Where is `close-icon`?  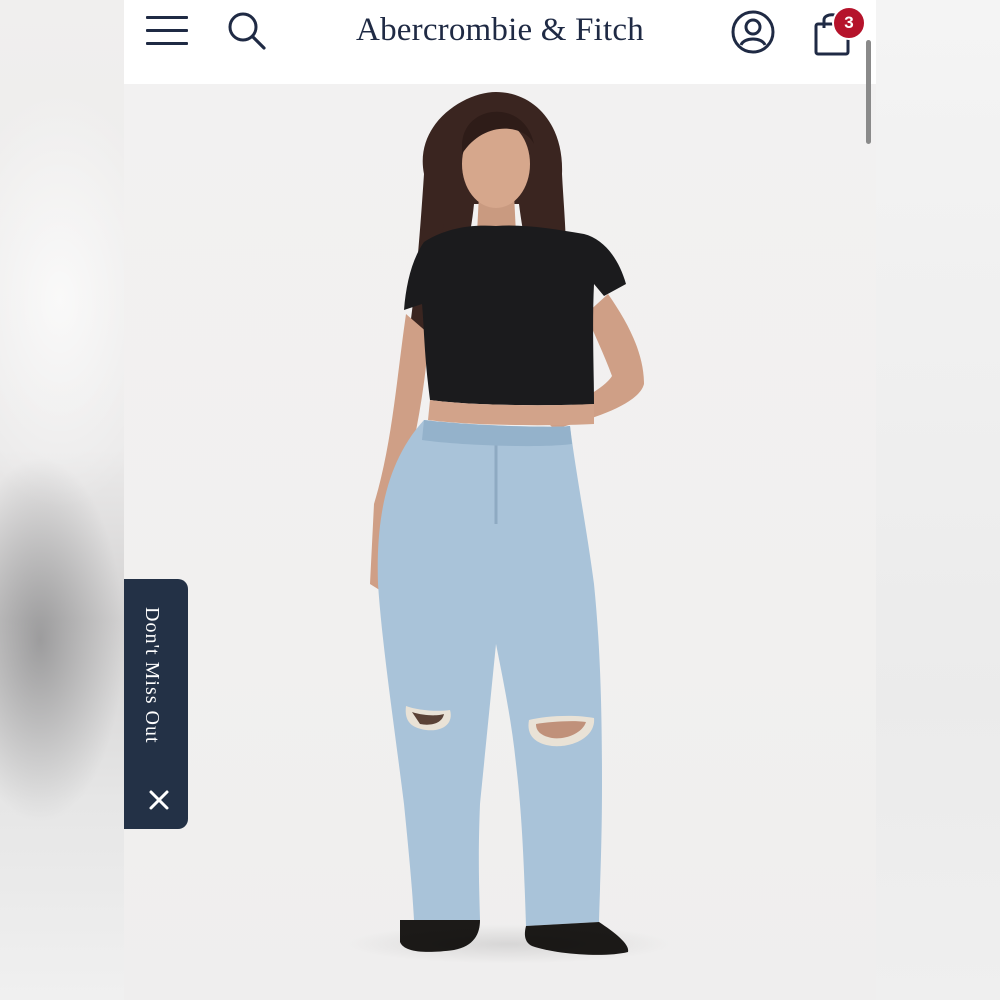 close-icon is located at coordinates (159, 800).